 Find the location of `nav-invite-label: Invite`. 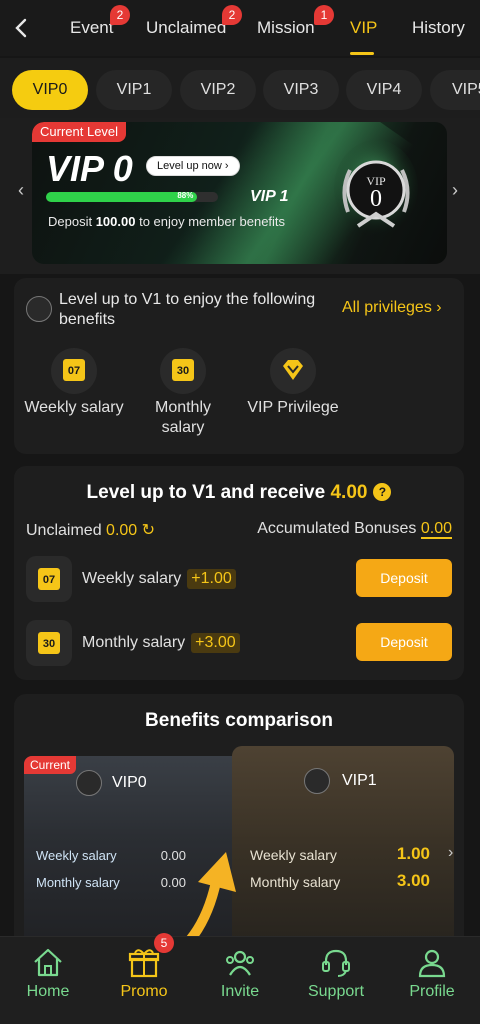

nav-invite-label: Invite is located at coordinates (240, 991).